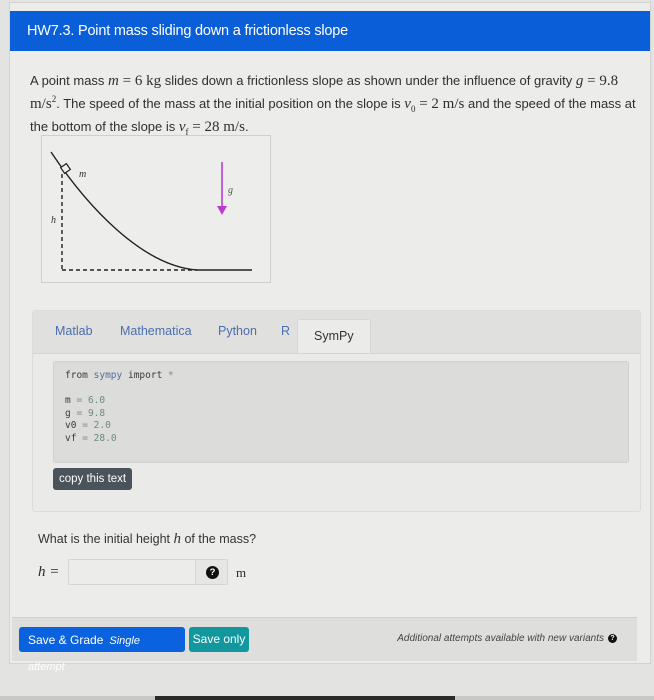  What do you see at coordinates (102, 650) in the screenshot?
I see `save-and-grade-button: Save & Grade Single attempt` at bounding box center [102, 650].